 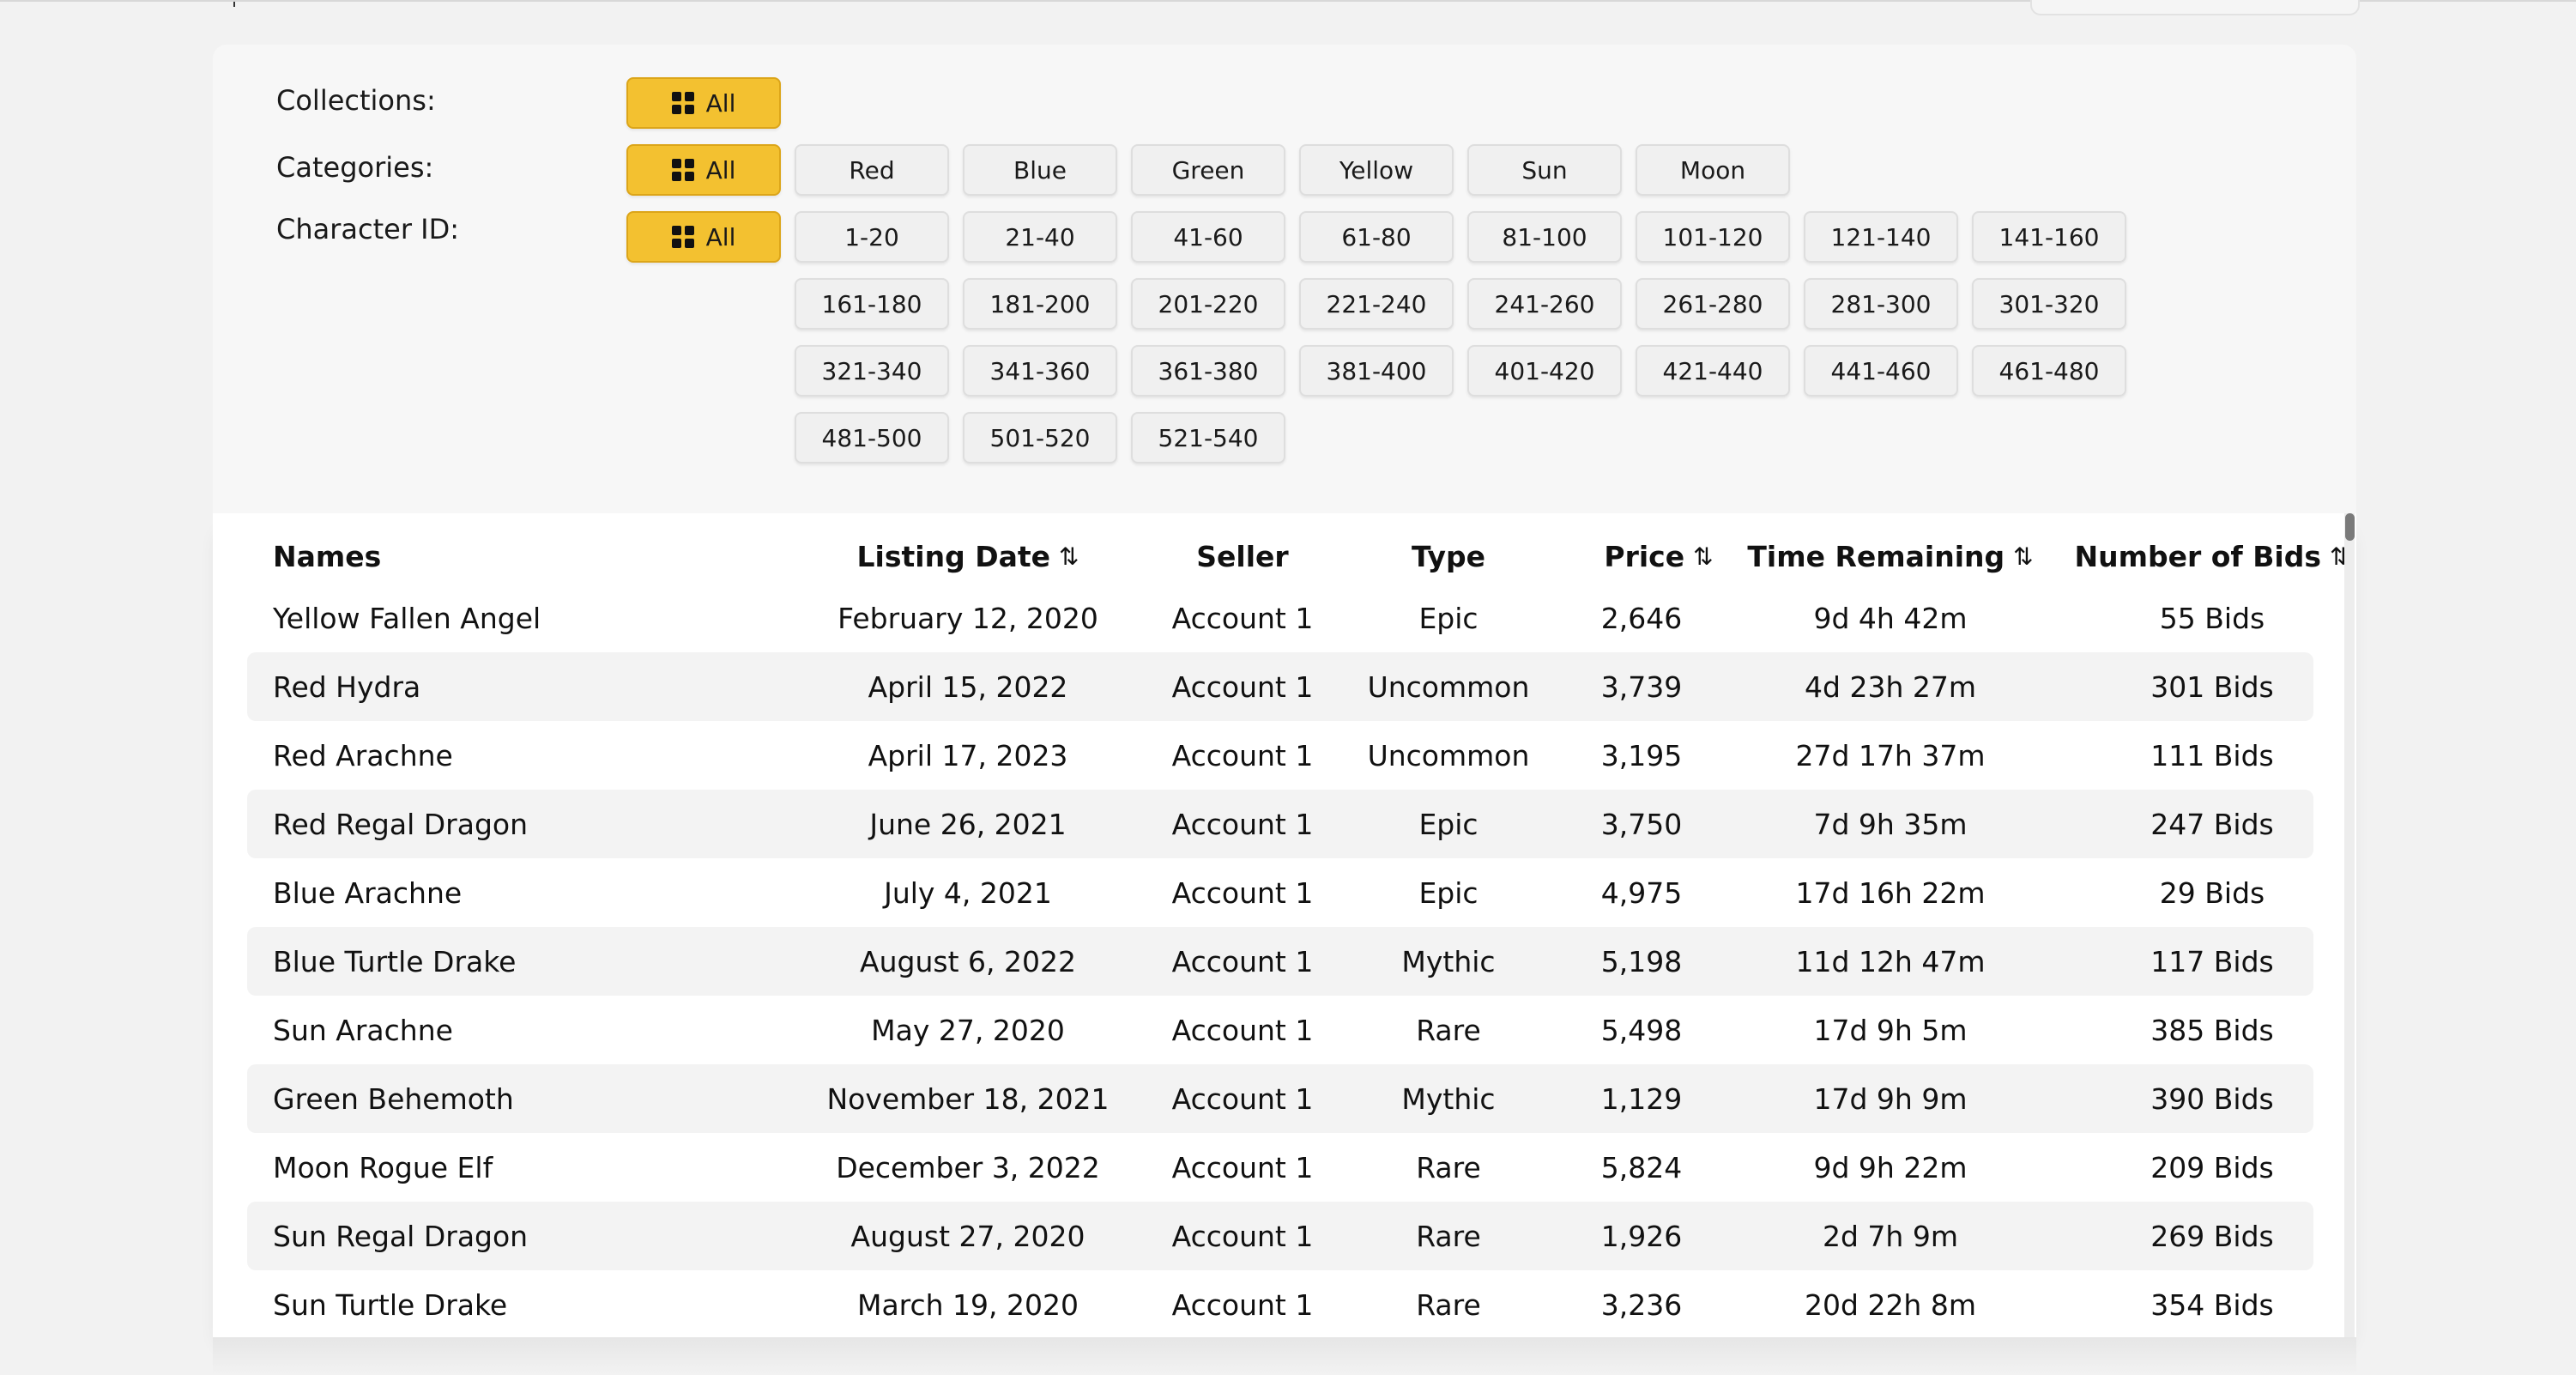 I want to click on character-id-all-button: All, so click(x=703, y=237).